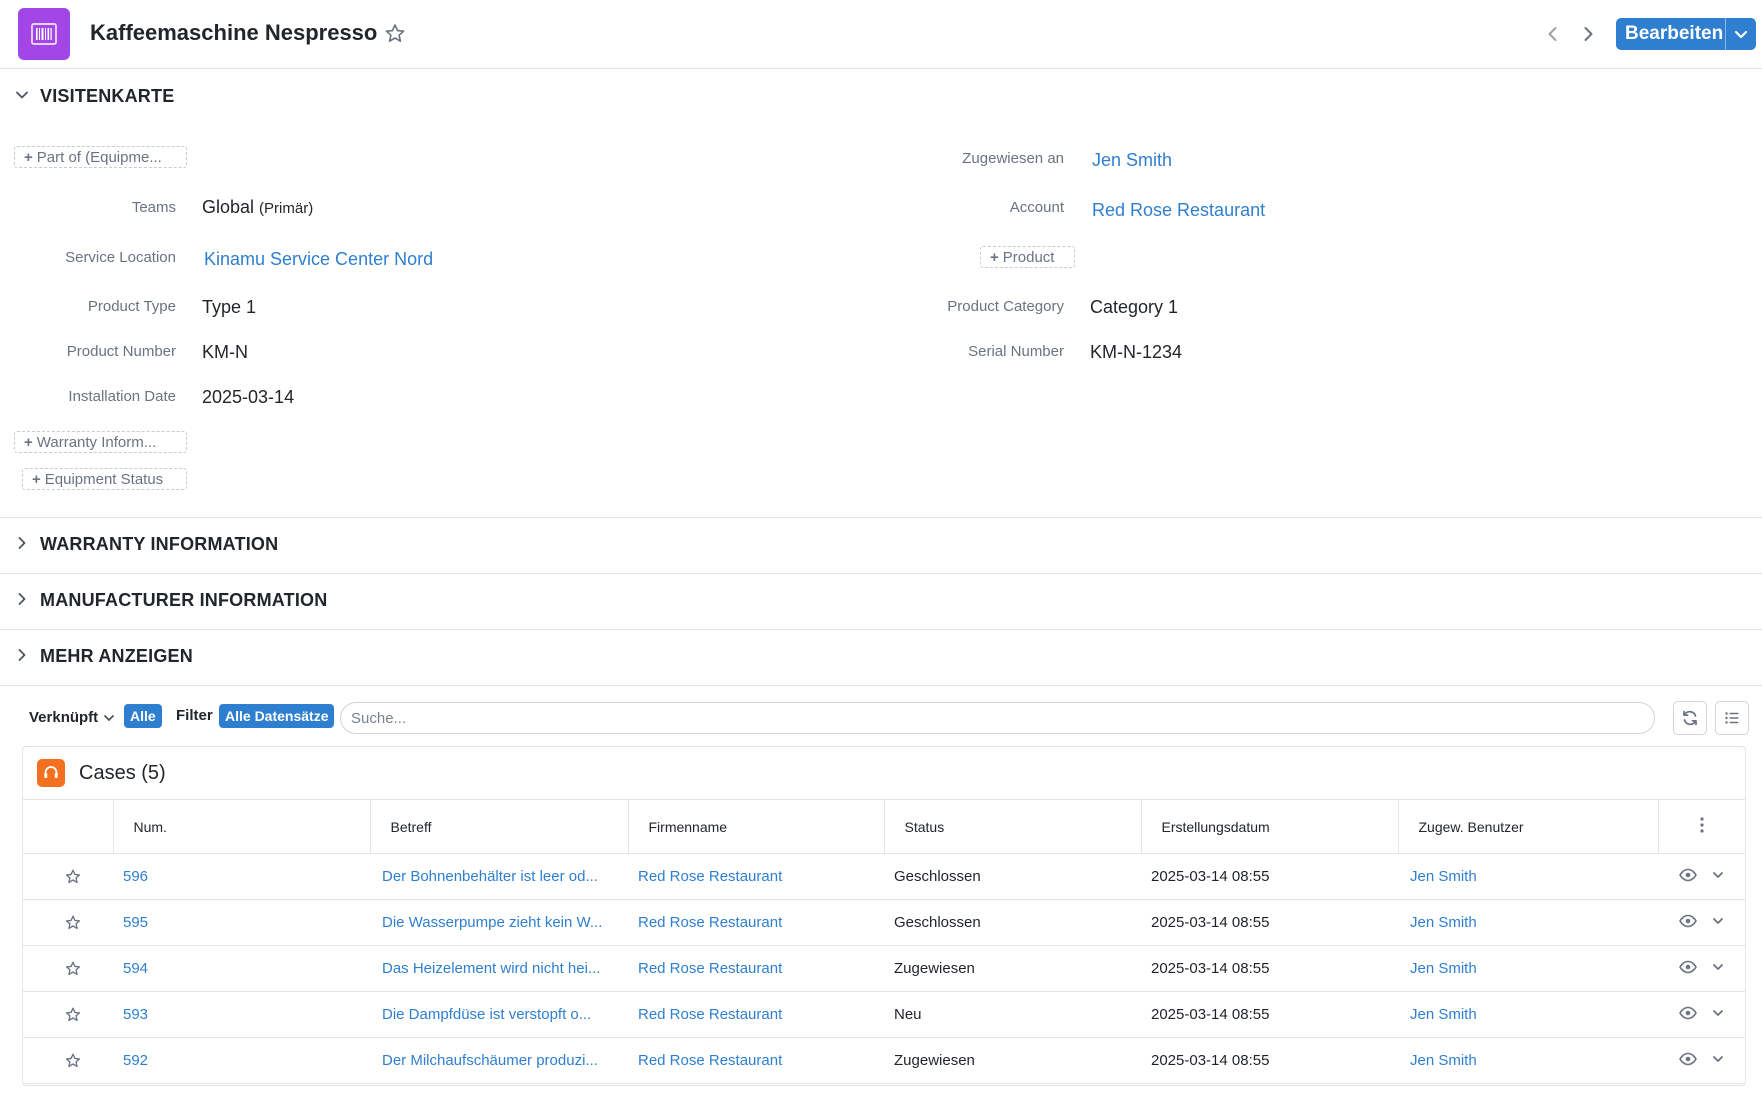 The image size is (1762, 1096). What do you see at coordinates (1012, 1060) in the screenshot?
I see `case-status: Zugewiesen` at bounding box center [1012, 1060].